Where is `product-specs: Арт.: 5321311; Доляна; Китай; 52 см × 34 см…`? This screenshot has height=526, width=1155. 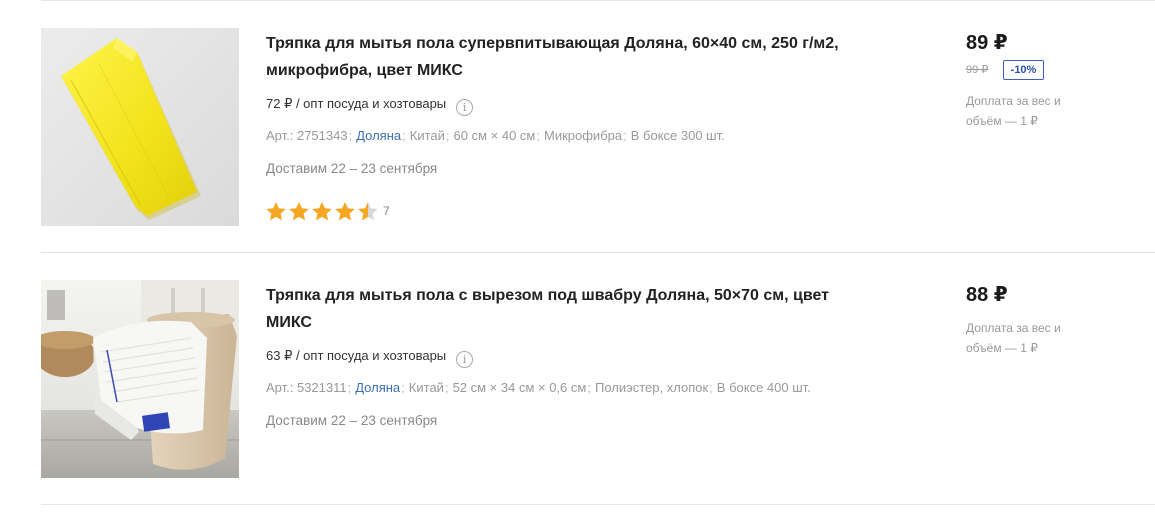 product-specs: Арт.: 5321311; Доляна; Китай; 52 см × 34 см… is located at coordinates (538, 387).